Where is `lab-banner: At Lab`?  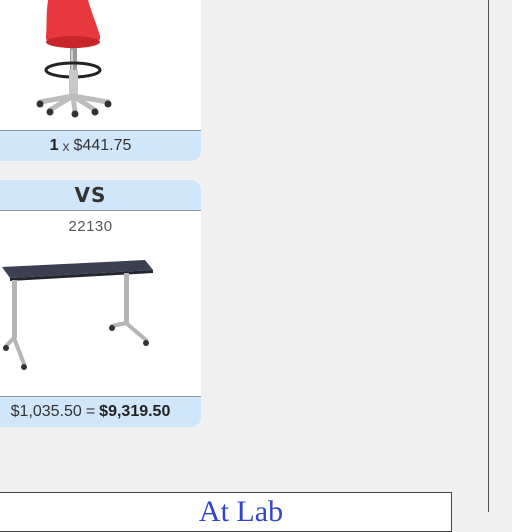 lab-banner: At Lab is located at coordinates (226, 512).